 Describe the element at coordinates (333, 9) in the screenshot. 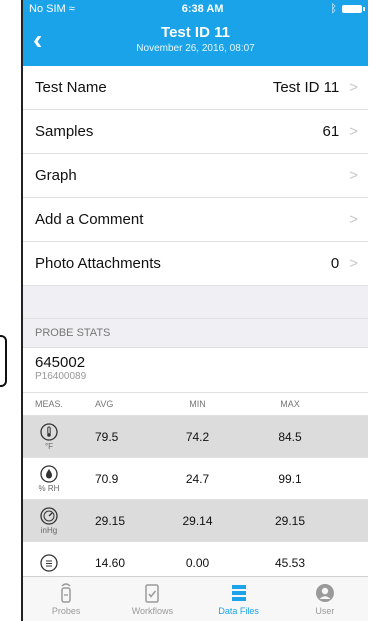

I see `bluetooth-icon: ᛒ` at that location.